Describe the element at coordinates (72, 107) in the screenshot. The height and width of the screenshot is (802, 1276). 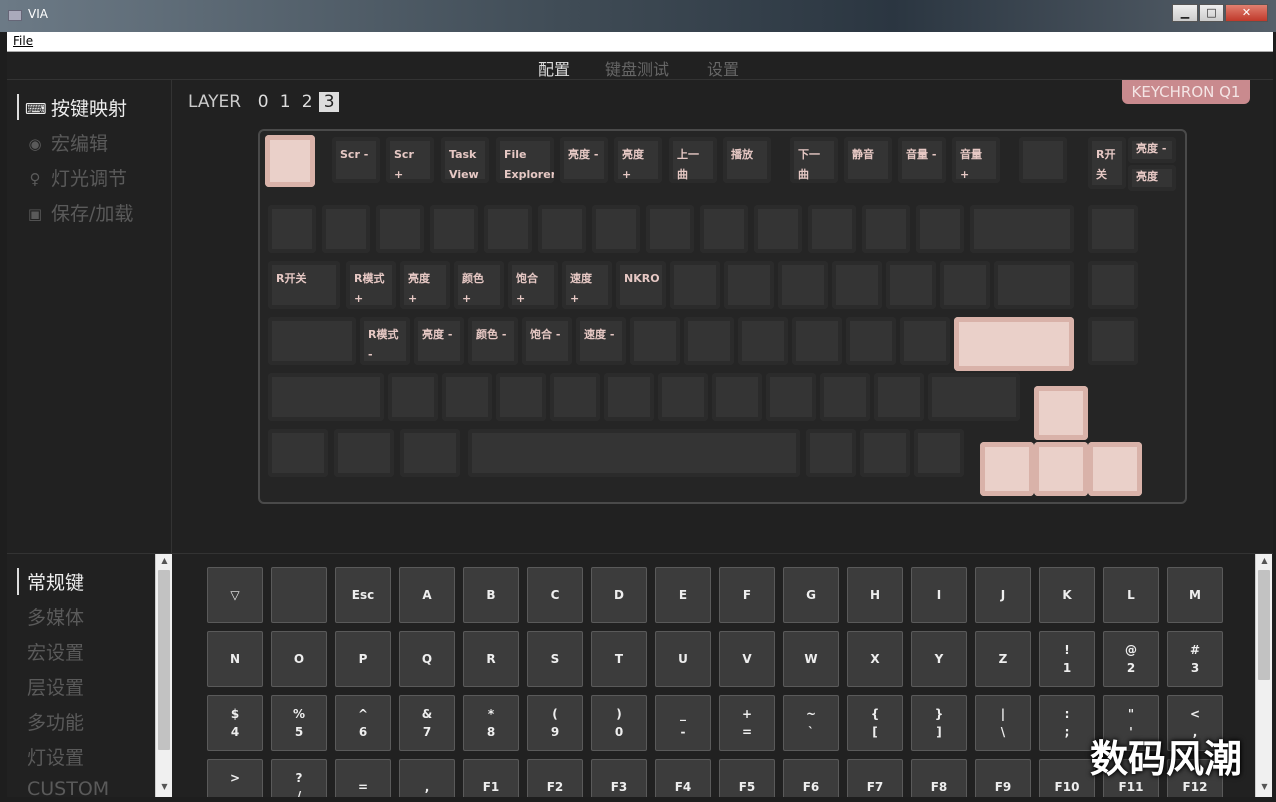
I see `sidebar-item-keymap: ⌨ 按键映射` at that location.